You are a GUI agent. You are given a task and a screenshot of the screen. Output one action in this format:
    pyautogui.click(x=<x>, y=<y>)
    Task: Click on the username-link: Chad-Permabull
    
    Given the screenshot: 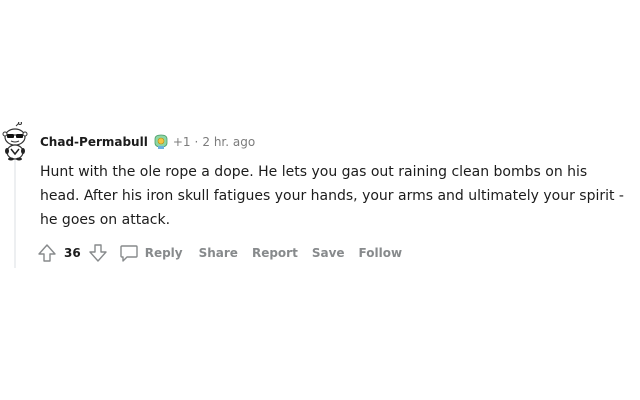 What is the action you would take?
    pyautogui.click(x=94, y=142)
    